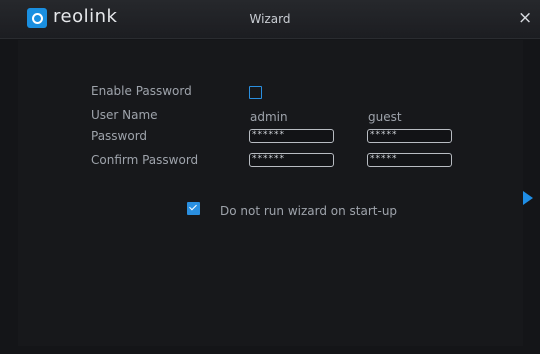 Image resolution: width=540 pixels, height=354 pixels. I want to click on enable-password-checkbox, so click(255, 92).